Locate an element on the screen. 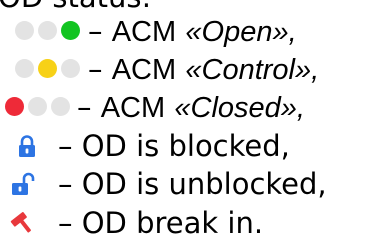 The width and height of the screenshot is (379, 244). legend-text-blocked: – OD is blocked, is located at coordinates (174, 146).